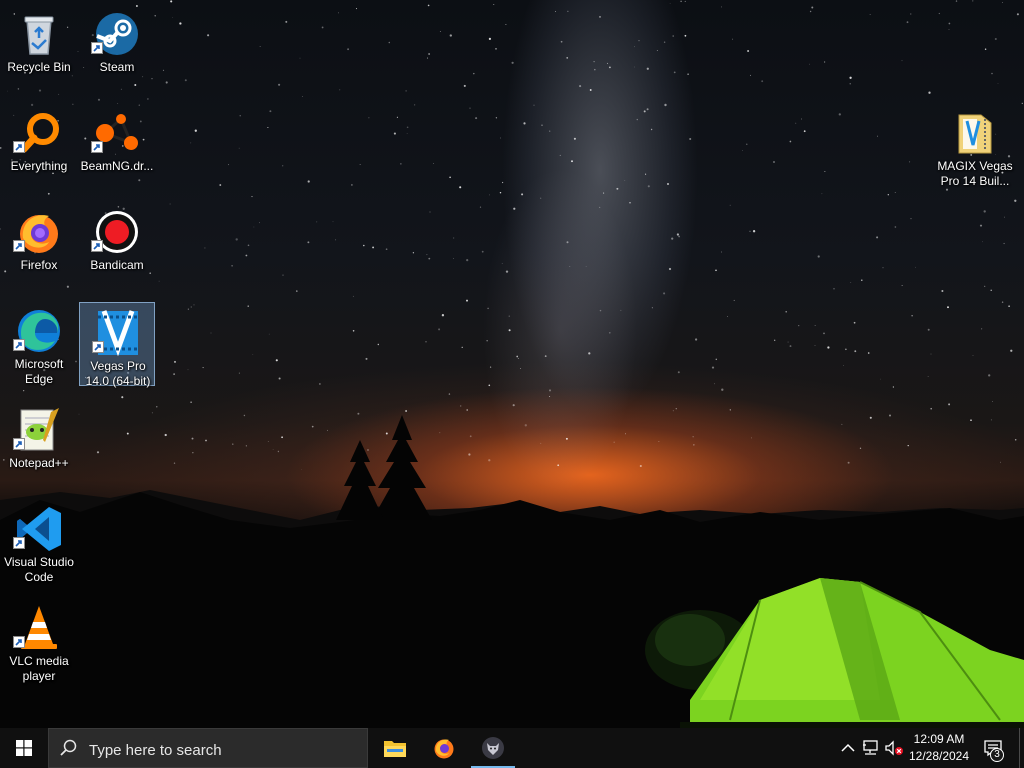 The image size is (1024, 768). I want to click on taskbar-file-explorer, so click(395, 748).